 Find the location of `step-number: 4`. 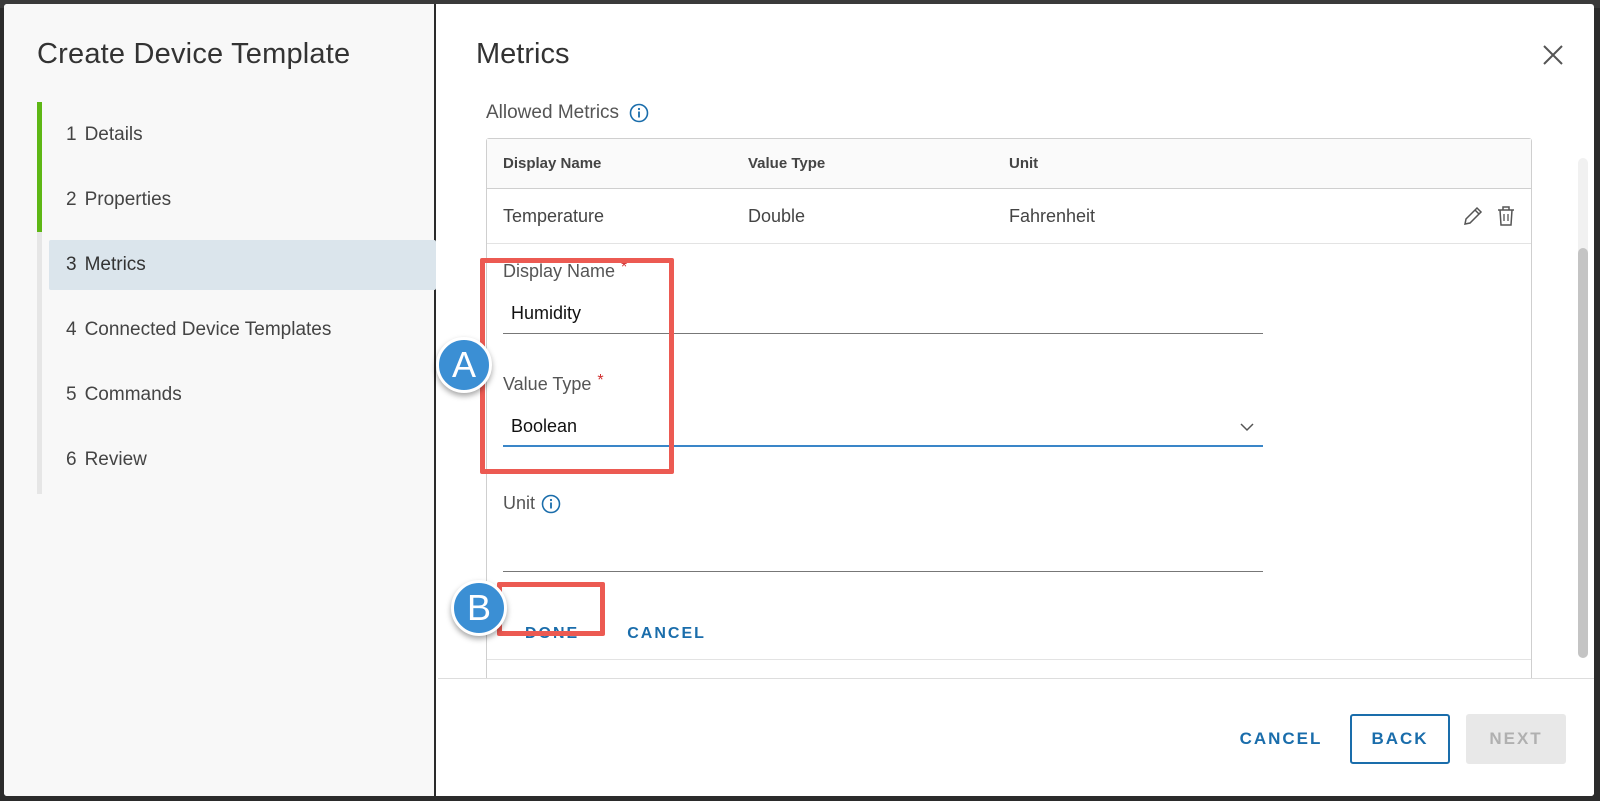

step-number: 4 is located at coordinates (71, 329).